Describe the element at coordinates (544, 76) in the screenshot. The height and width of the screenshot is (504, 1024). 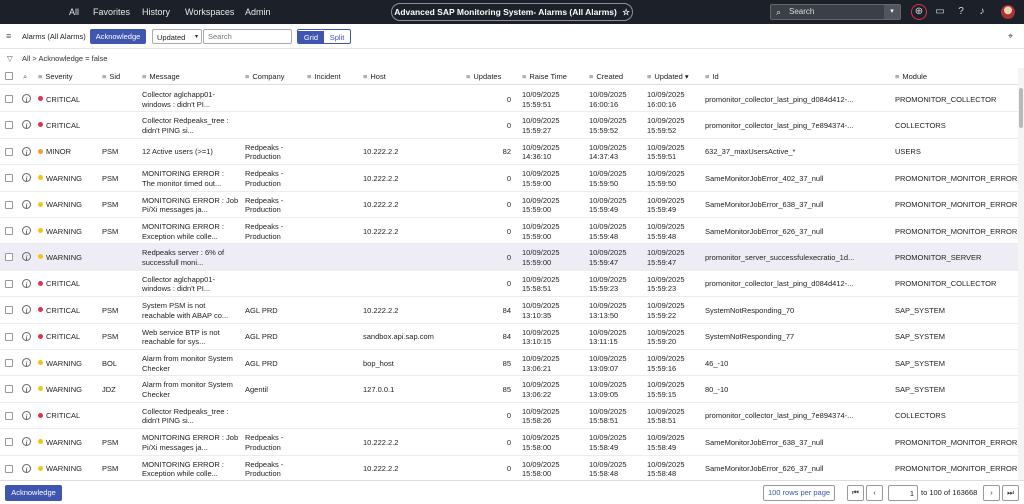
I see `column-header-raise-time: ≡ Raise Time` at that location.